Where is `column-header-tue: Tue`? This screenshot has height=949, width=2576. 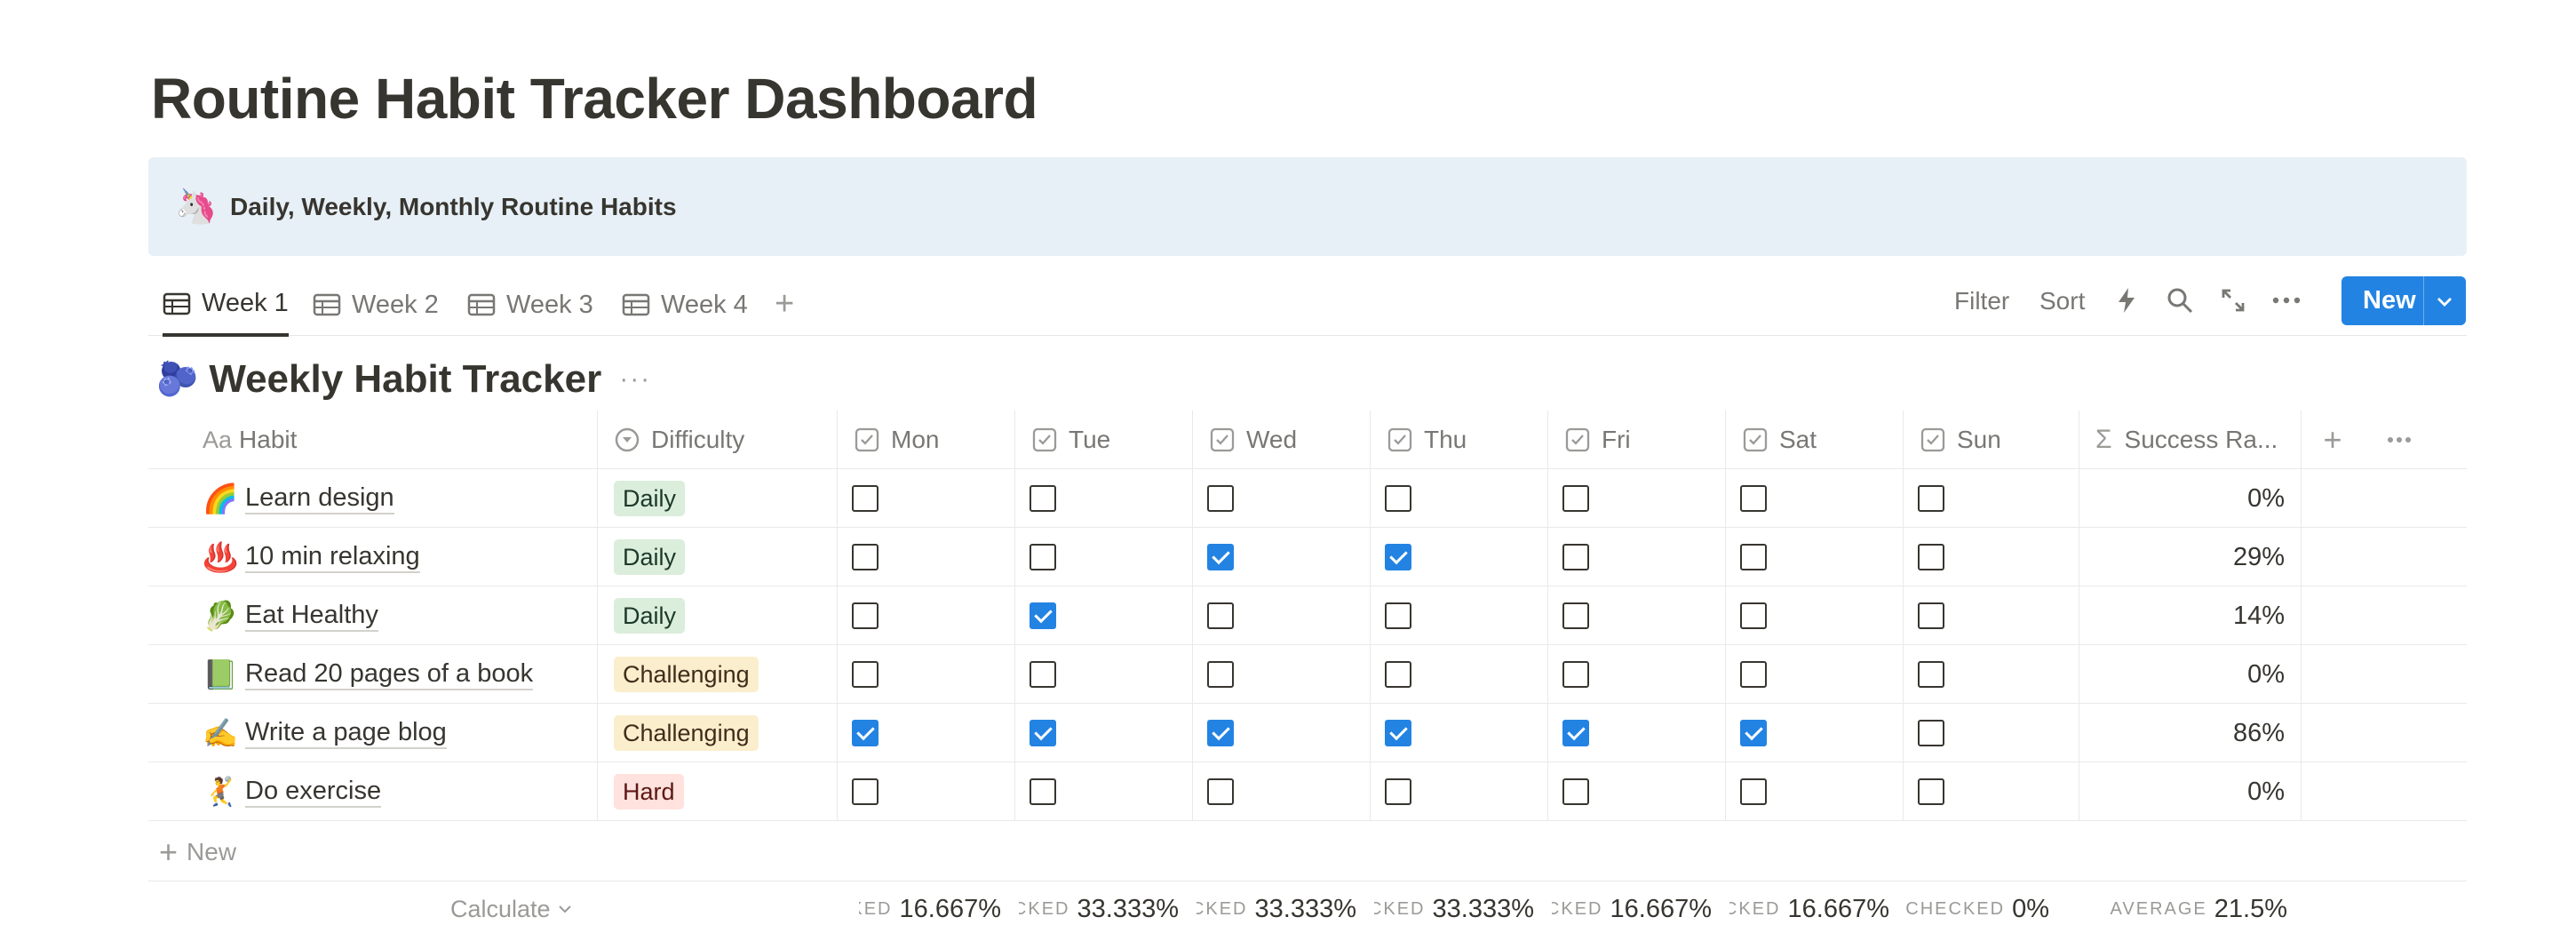
column-header-tue: Tue is located at coordinates (1104, 440).